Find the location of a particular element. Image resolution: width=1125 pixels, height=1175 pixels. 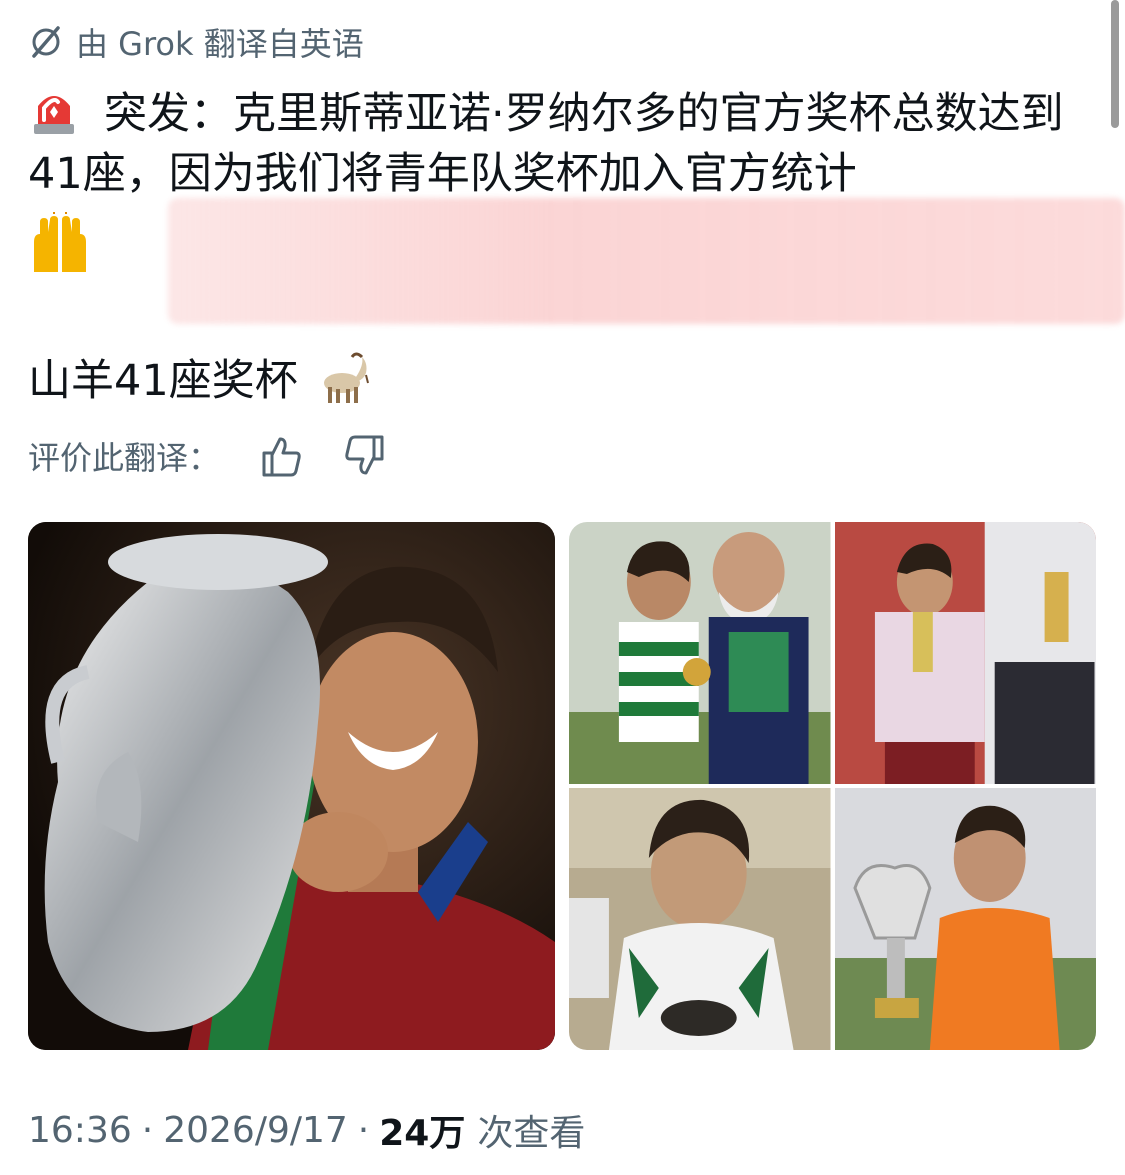

thumbs-down-icon is located at coordinates (365, 456).